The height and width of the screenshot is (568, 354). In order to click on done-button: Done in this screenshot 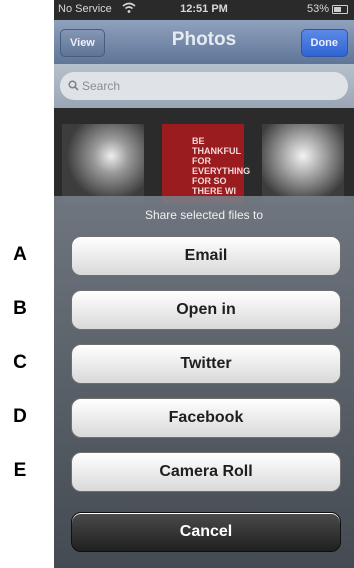, I will do `click(324, 43)`.